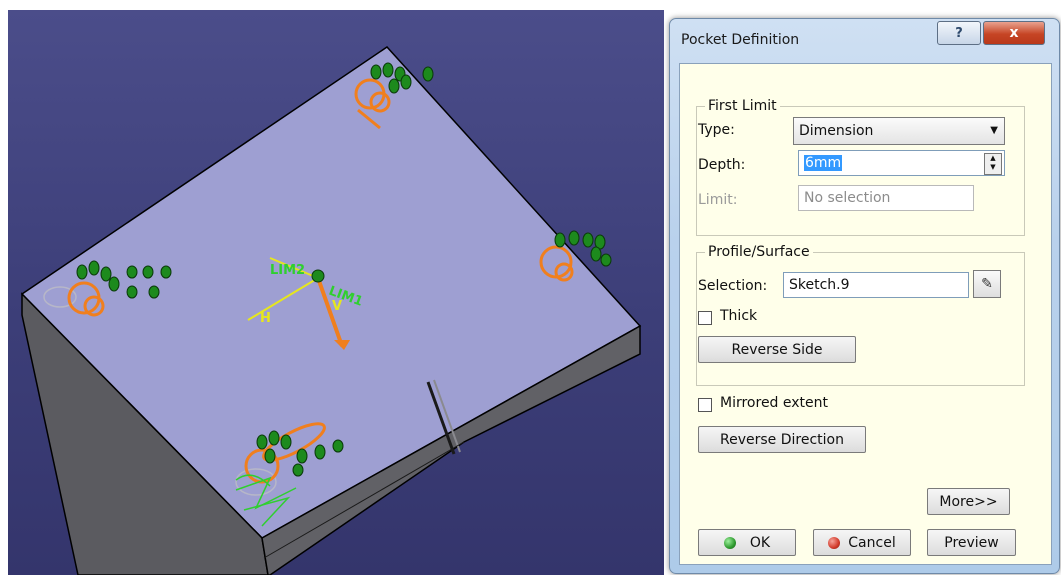 This screenshot has width=1061, height=575. What do you see at coordinates (705, 405) in the screenshot?
I see `mirrored-extent-checkbox` at bounding box center [705, 405].